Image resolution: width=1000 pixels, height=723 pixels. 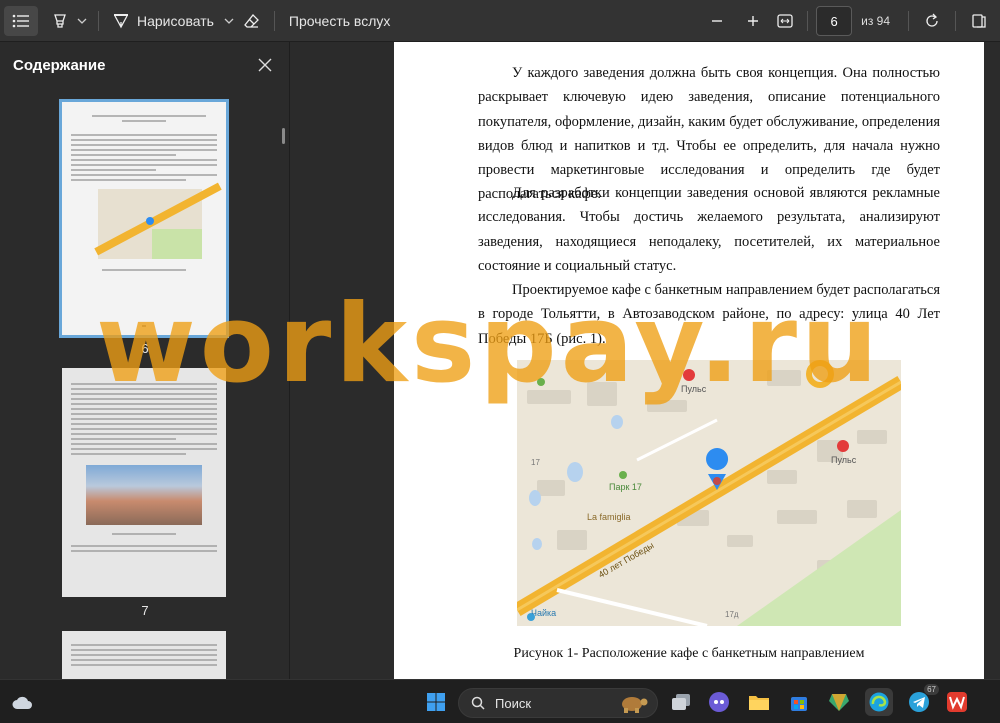 I want to click on taskbar: Поиск 67, so click(x=500, y=701).